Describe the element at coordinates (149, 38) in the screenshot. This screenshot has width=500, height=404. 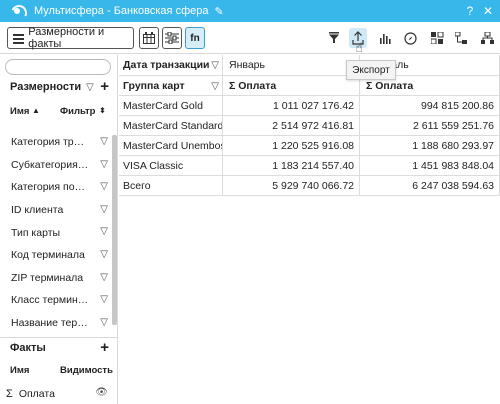
I see `table-layout-icon` at that location.